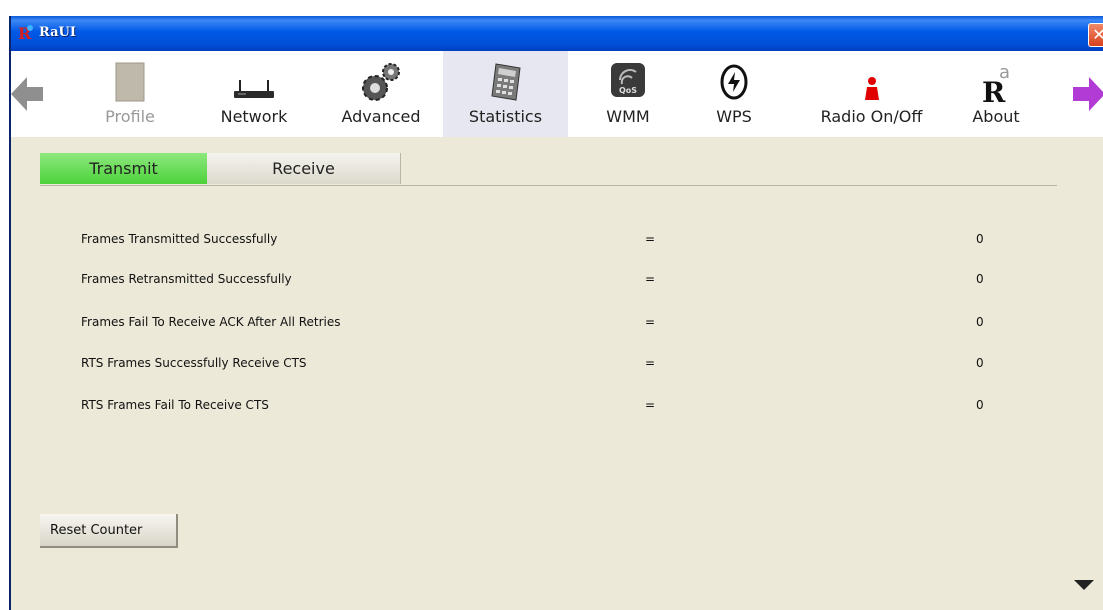 This screenshot has width=1103, height=610. What do you see at coordinates (254, 116) in the screenshot?
I see `toolbar-label: Network` at bounding box center [254, 116].